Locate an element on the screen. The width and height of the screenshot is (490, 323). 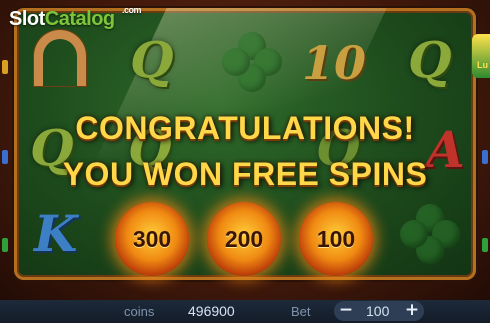
slotcatalog-logo: SlotCatalog .com is located at coordinates (75, 18).